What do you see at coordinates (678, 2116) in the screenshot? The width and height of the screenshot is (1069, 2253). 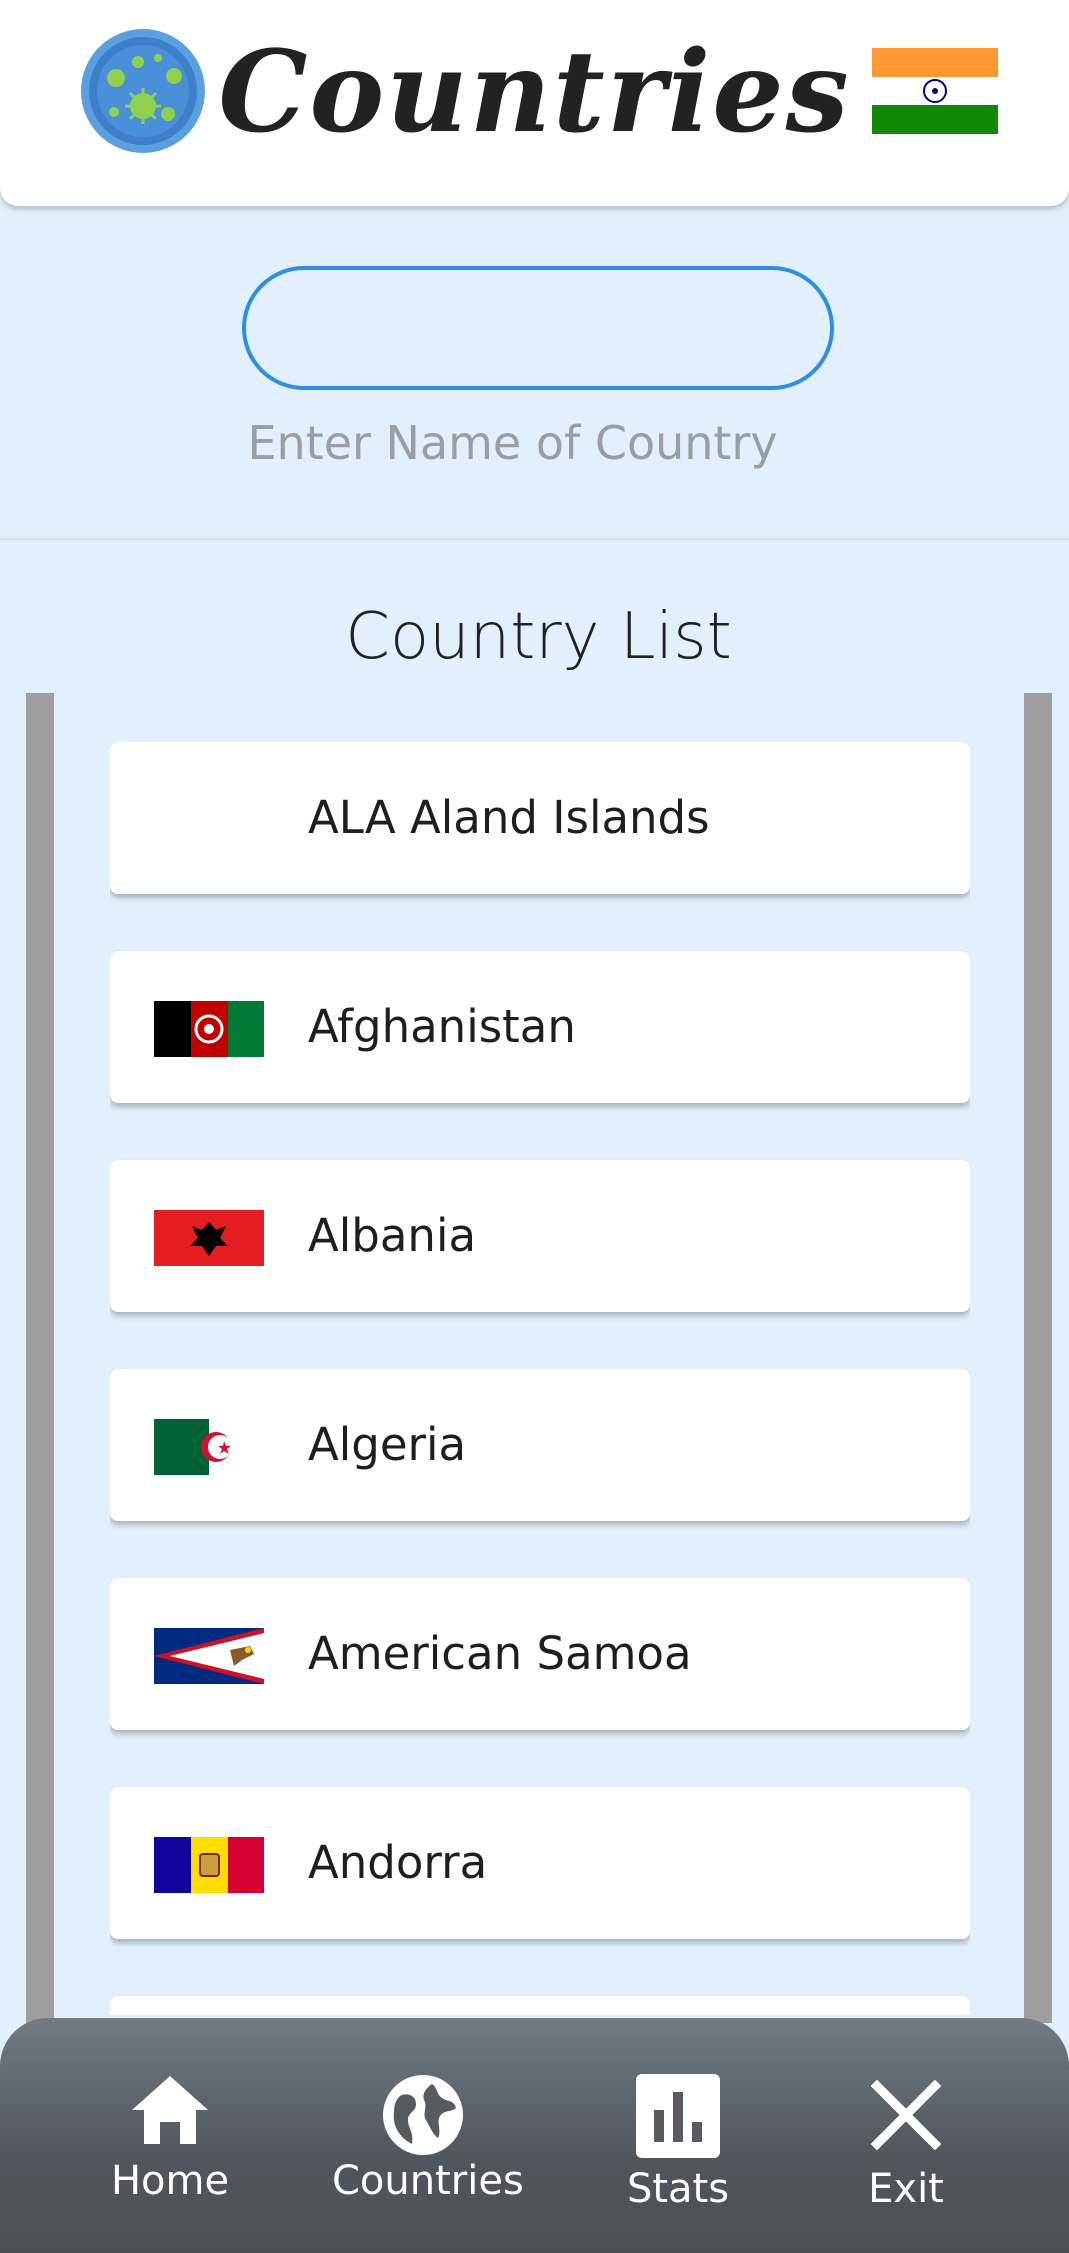 I see `bar-chart-icon` at bounding box center [678, 2116].